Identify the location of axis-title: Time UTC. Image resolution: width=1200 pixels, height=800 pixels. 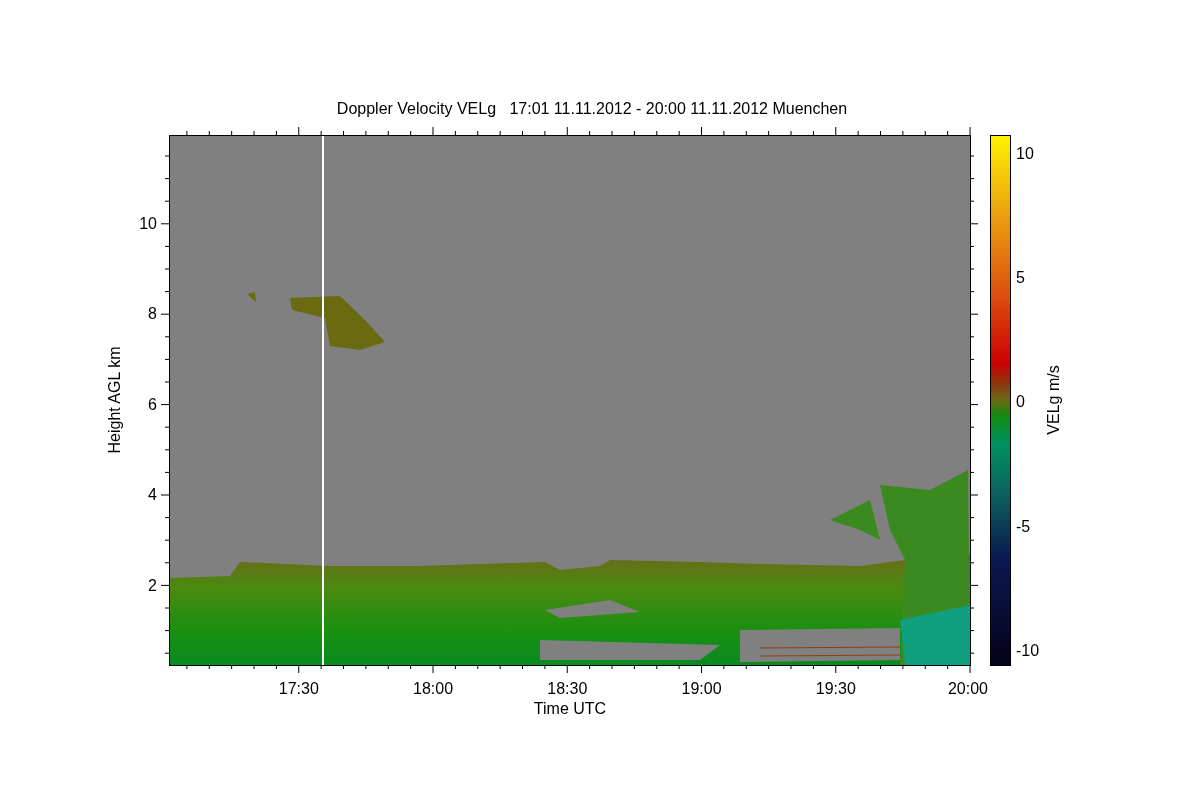
(570, 708).